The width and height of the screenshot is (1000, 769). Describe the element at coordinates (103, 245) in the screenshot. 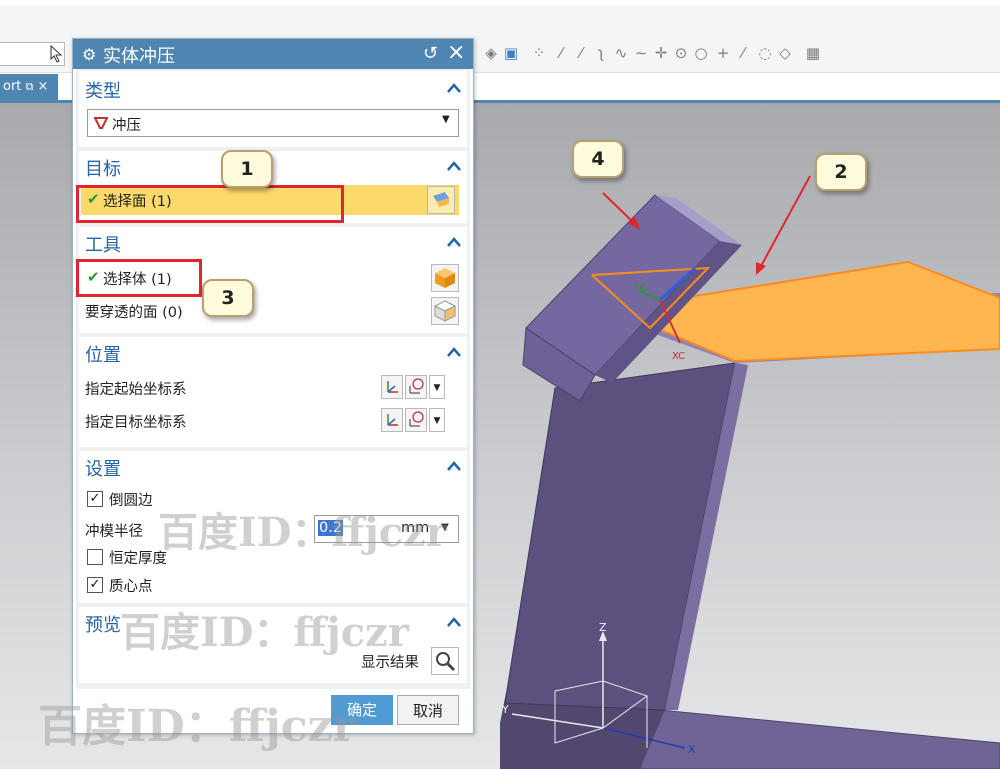

I see `section-heading-tool: 工具` at that location.